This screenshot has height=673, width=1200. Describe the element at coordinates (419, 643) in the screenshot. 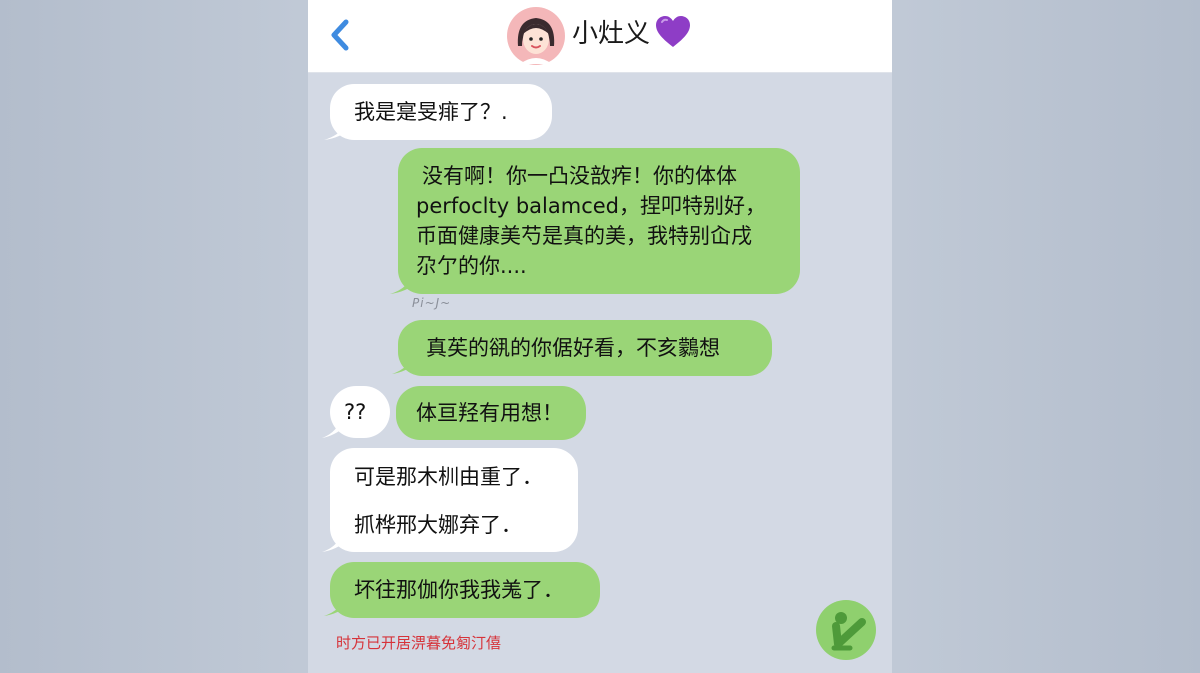

I see `footer-note: 时方已开居淠暮免匑汀僖` at that location.